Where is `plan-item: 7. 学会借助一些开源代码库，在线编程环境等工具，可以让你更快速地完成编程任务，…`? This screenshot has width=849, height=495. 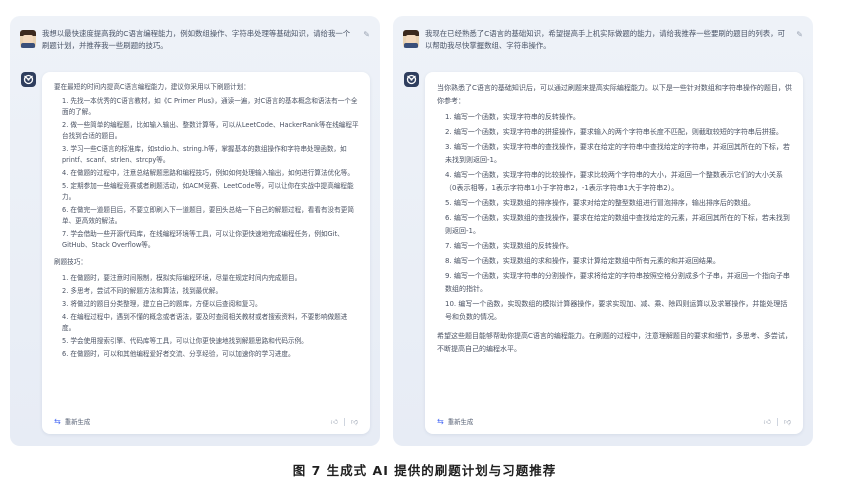
plan-item: 7. 学会借助一些开源代码库，在线编程环境等工具，可以让你更快速地完成编程任务，… is located at coordinates (203, 239).